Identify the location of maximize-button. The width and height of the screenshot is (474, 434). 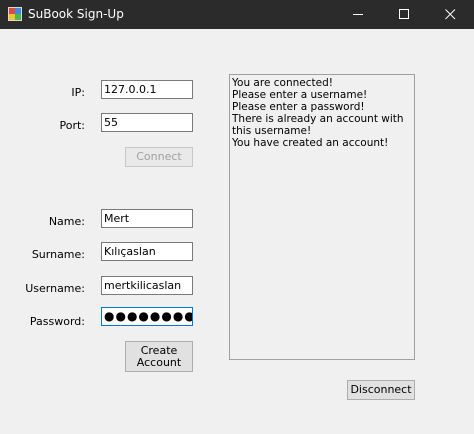
(405, 14).